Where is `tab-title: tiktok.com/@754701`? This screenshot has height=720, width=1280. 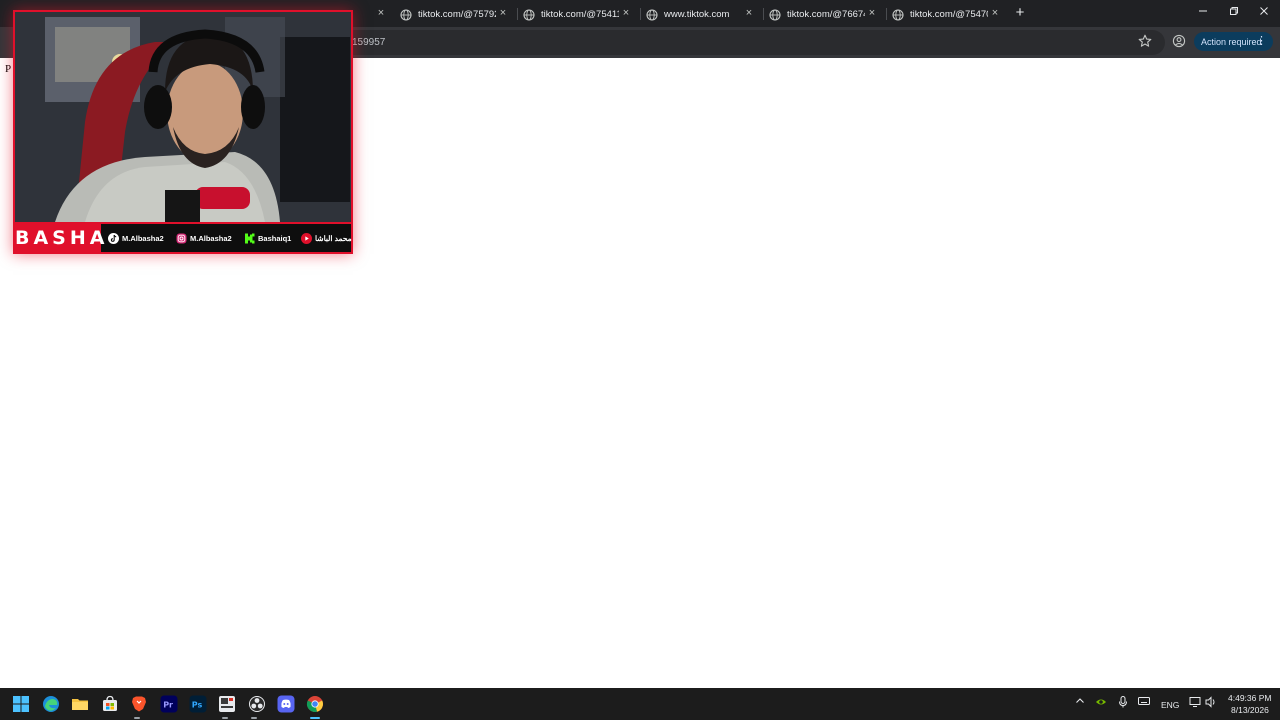
tab-title: tiktok.com/@754701 is located at coordinates (949, 14).